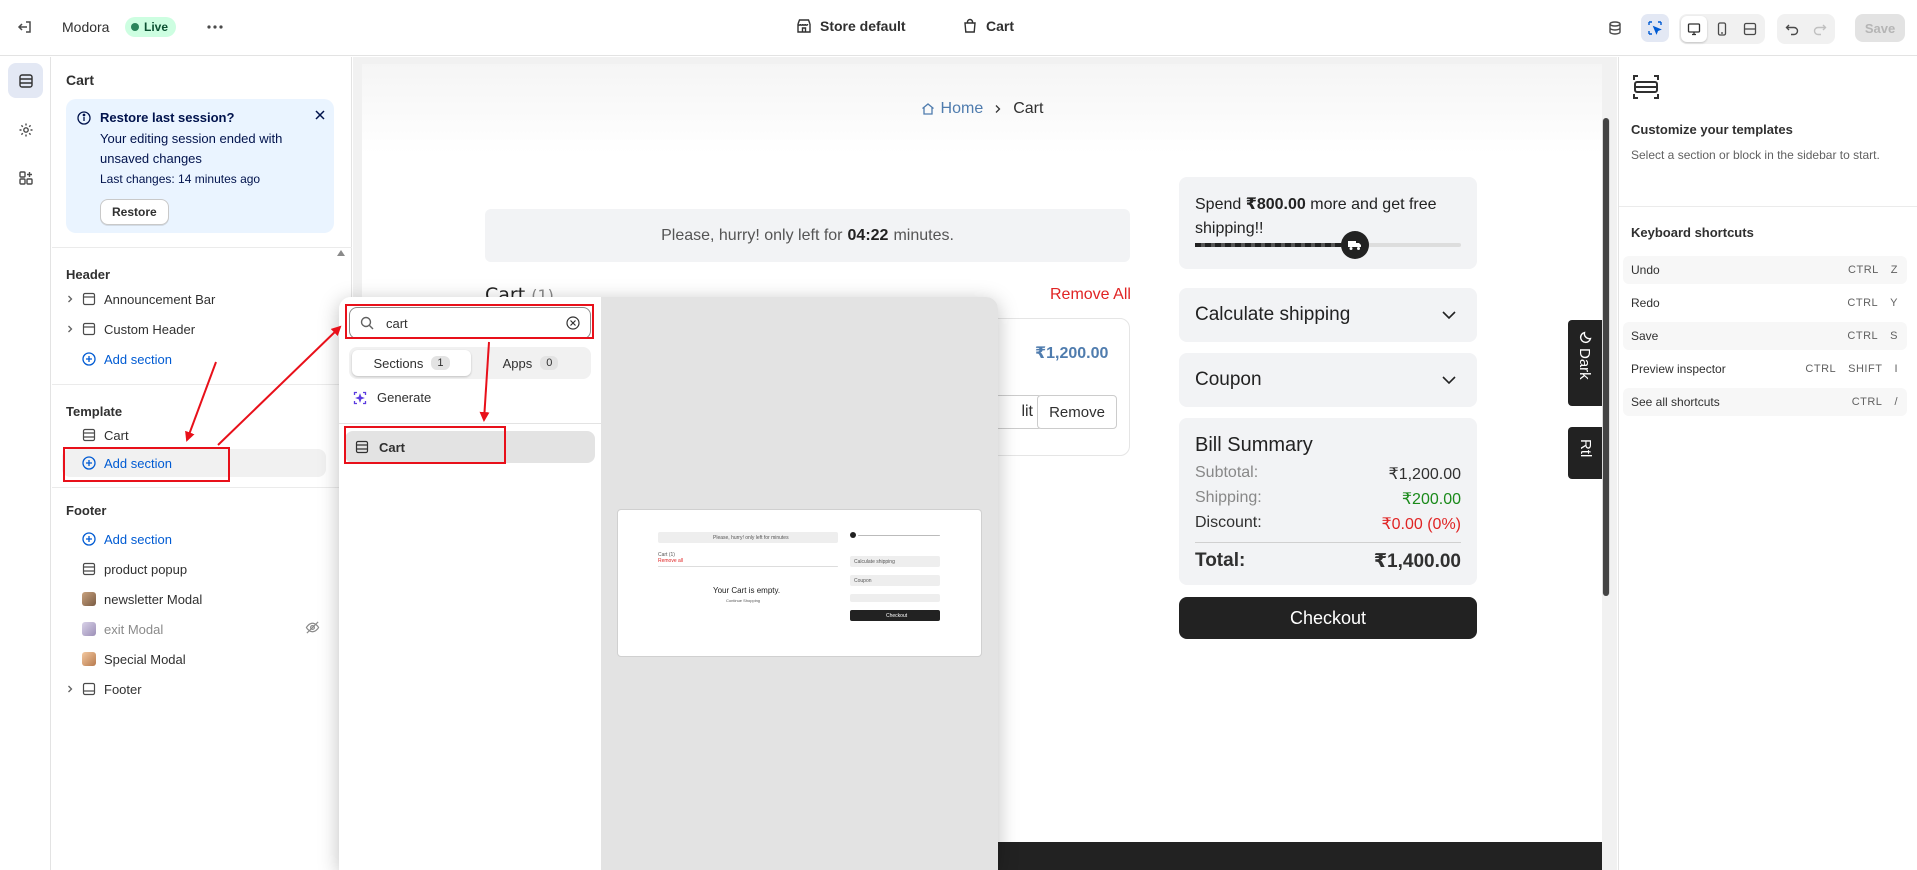  What do you see at coordinates (279, 385) in the screenshot?
I see `arrow-to-search` at bounding box center [279, 385].